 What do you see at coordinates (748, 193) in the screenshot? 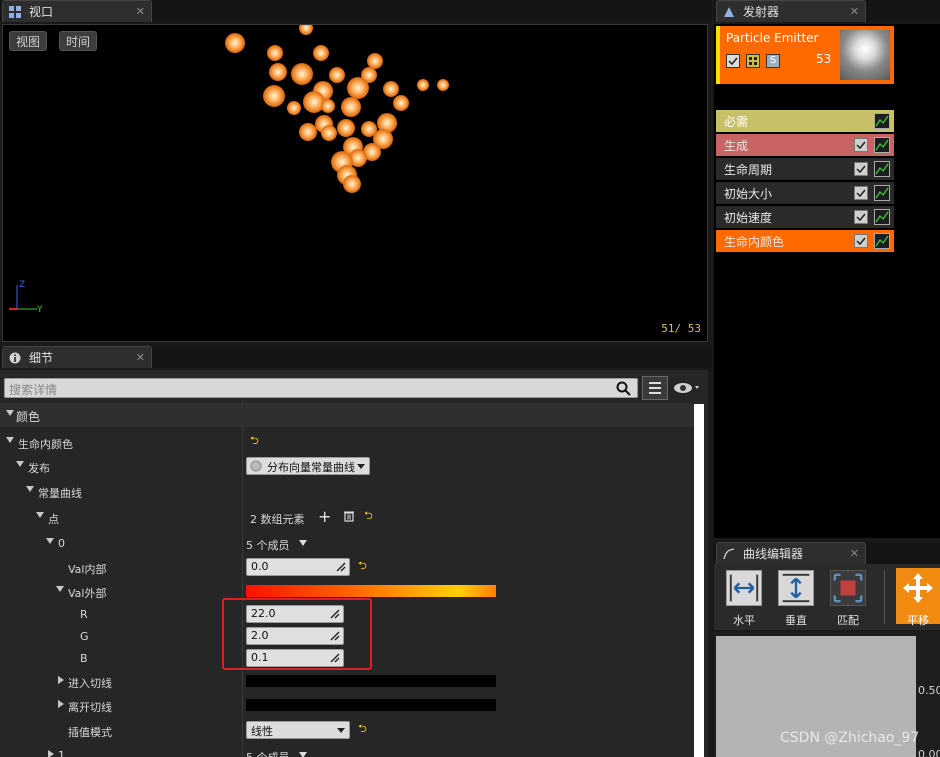
I see `module-label: 初始大小` at bounding box center [748, 193].